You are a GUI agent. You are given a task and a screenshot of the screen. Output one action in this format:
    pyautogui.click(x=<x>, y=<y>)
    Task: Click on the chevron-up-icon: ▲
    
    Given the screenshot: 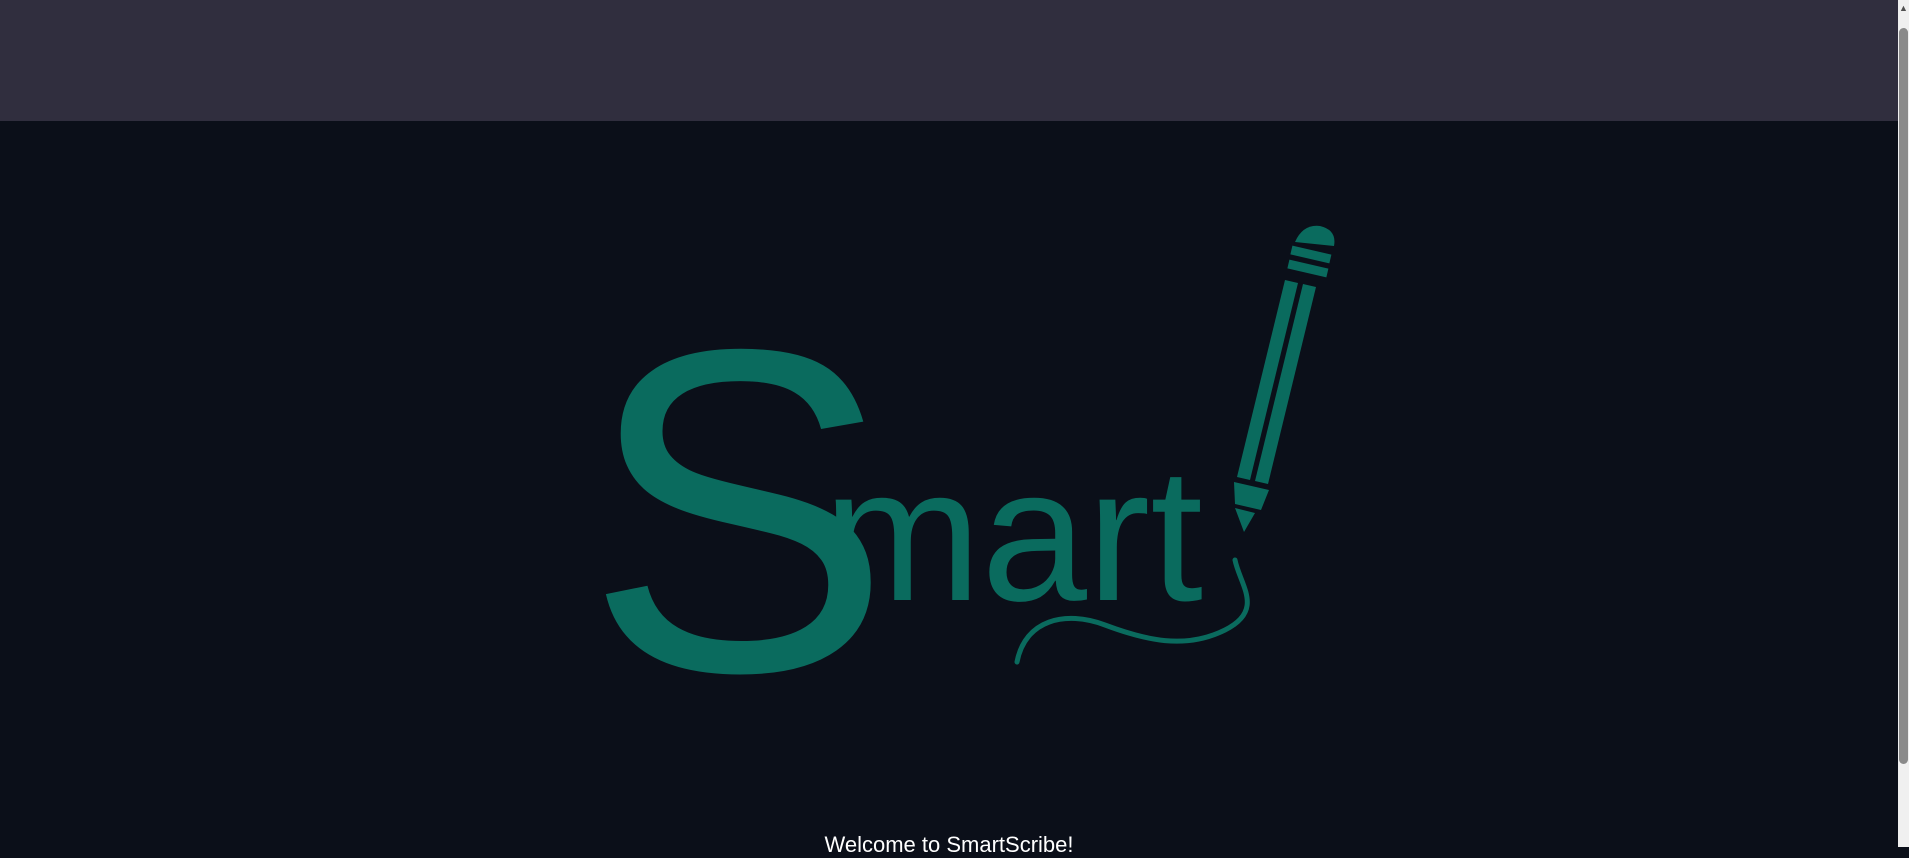 What is the action you would take?
    pyautogui.click(x=1903, y=8)
    